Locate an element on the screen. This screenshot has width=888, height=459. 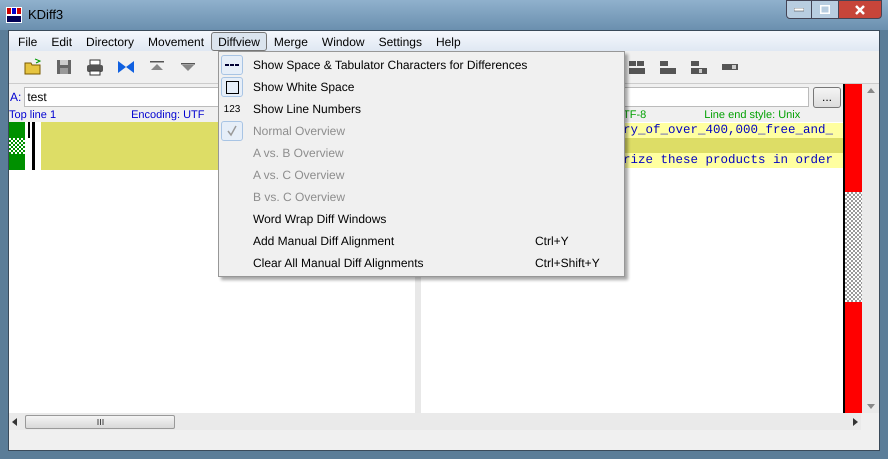
line-numbers-icon: 123 is located at coordinates (232, 109).